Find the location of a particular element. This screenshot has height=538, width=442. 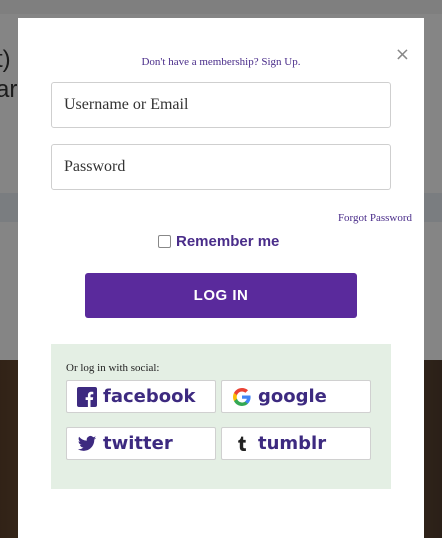

tumblr-login-button: tumblr is located at coordinates (296, 443).